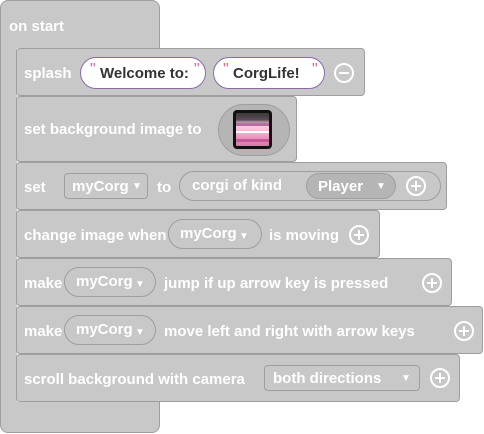 The height and width of the screenshot is (434, 484). What do you see at coordinates (344, 73) in the screenshot?
I see `minus-circle-icon` at bounding box center [344, 73].